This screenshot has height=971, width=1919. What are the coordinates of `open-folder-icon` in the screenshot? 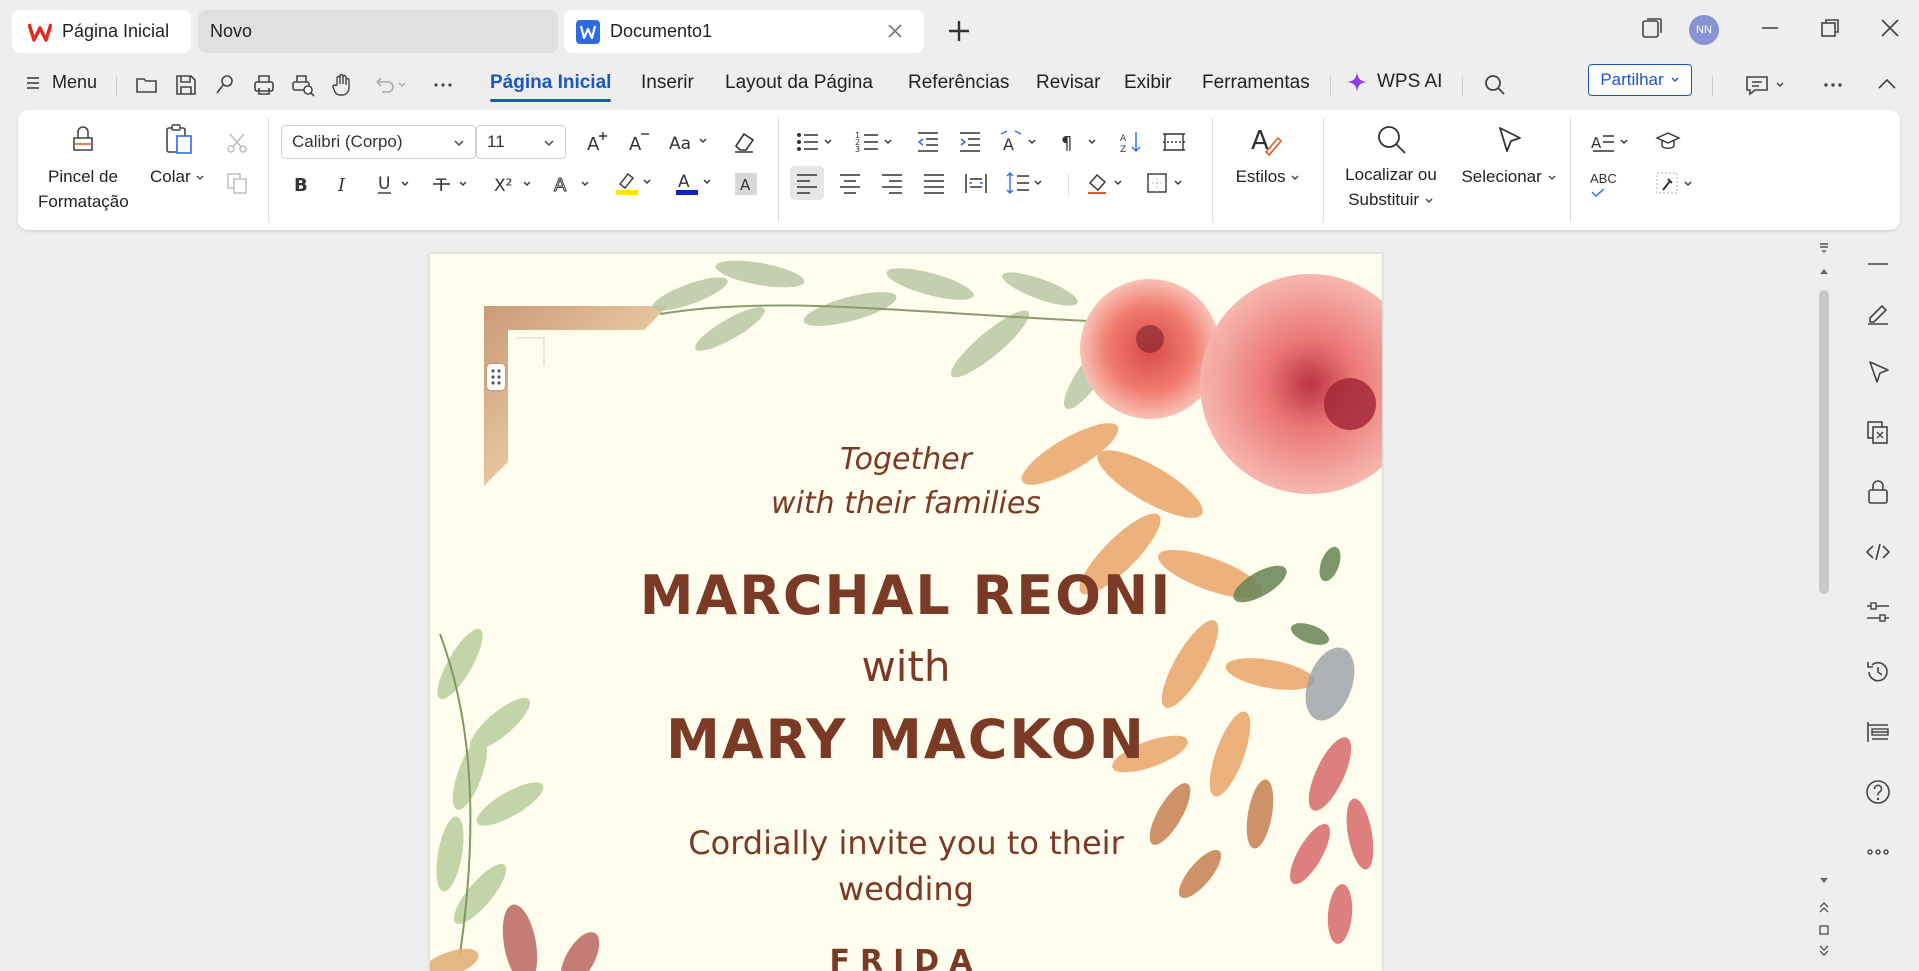 It's located at (147, 85).